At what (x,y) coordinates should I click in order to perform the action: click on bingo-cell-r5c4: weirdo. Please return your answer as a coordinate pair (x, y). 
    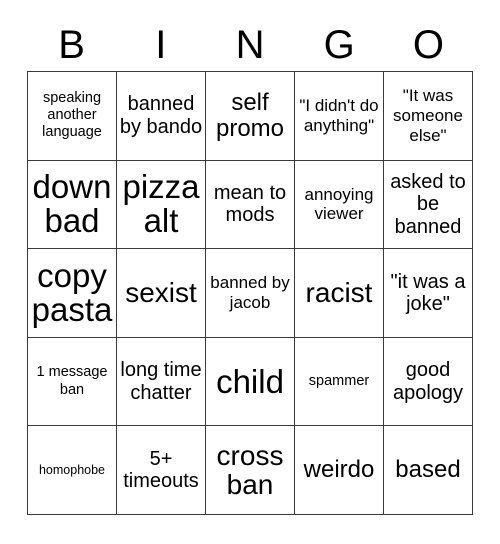
    Looking at the image, I should click on (339, 470).